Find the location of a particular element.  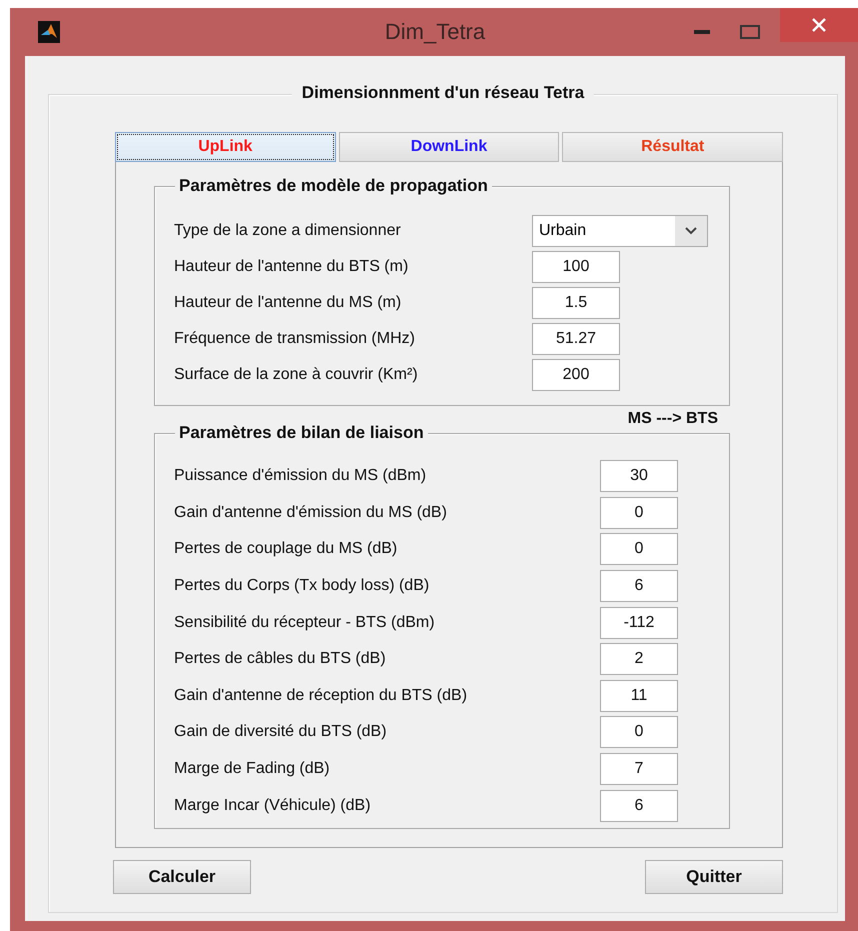

chevron-down-icon is located at coordinates (691, 231).